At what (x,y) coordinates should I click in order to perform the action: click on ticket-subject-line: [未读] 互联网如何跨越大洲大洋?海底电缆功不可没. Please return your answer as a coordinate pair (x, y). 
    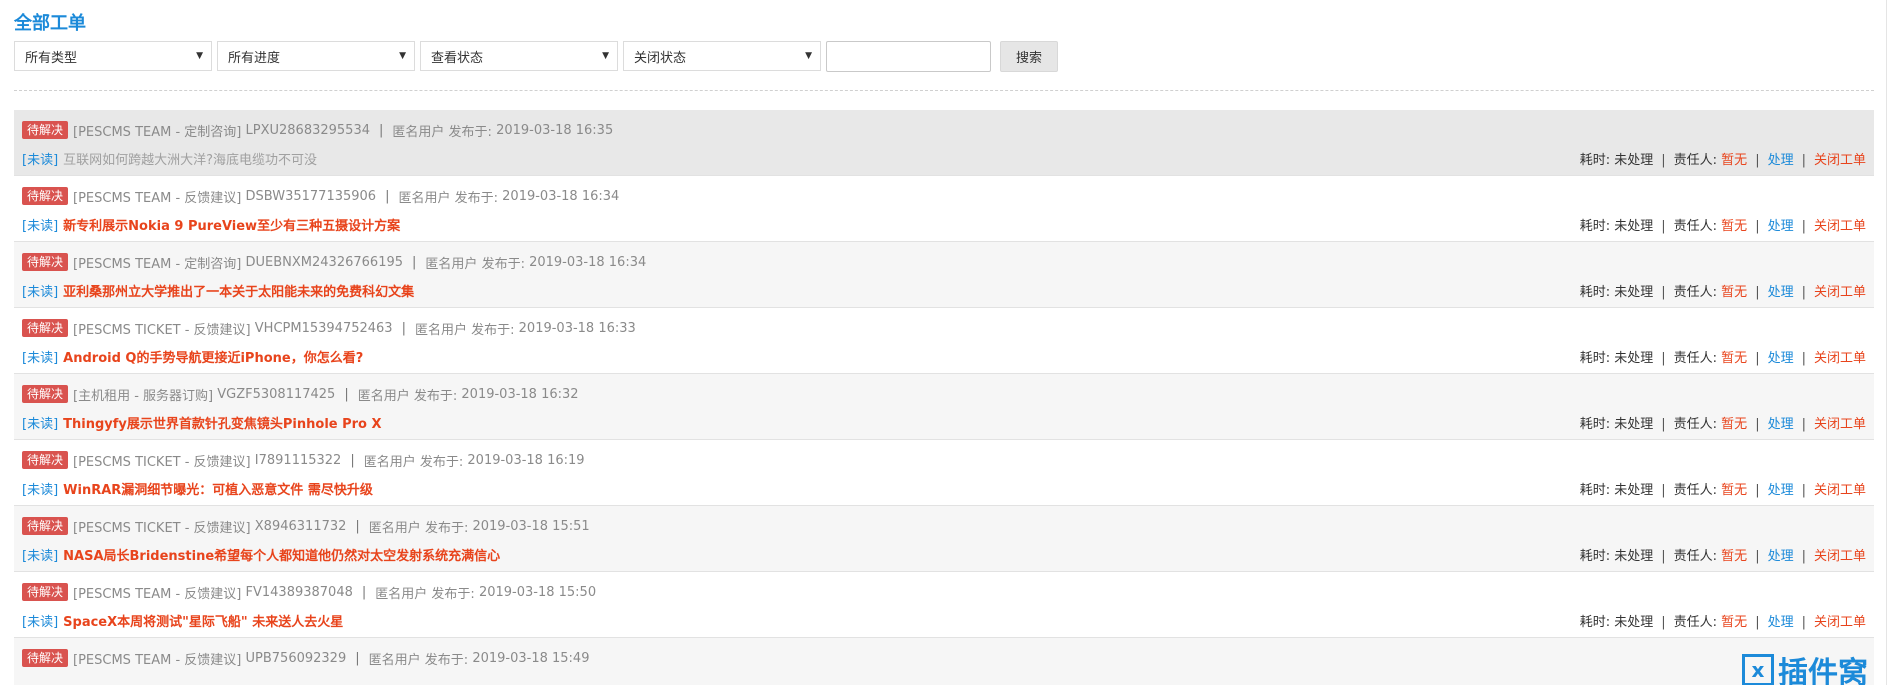
    Looking at the image, I should click on (169, 158).